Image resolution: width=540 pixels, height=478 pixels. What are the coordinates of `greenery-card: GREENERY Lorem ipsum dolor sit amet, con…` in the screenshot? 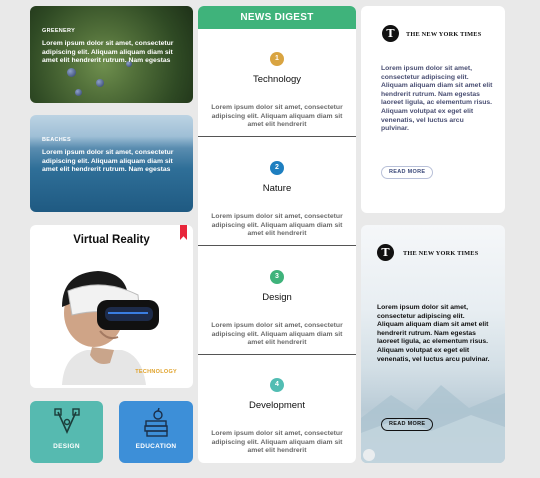 It's located at (111, 54).